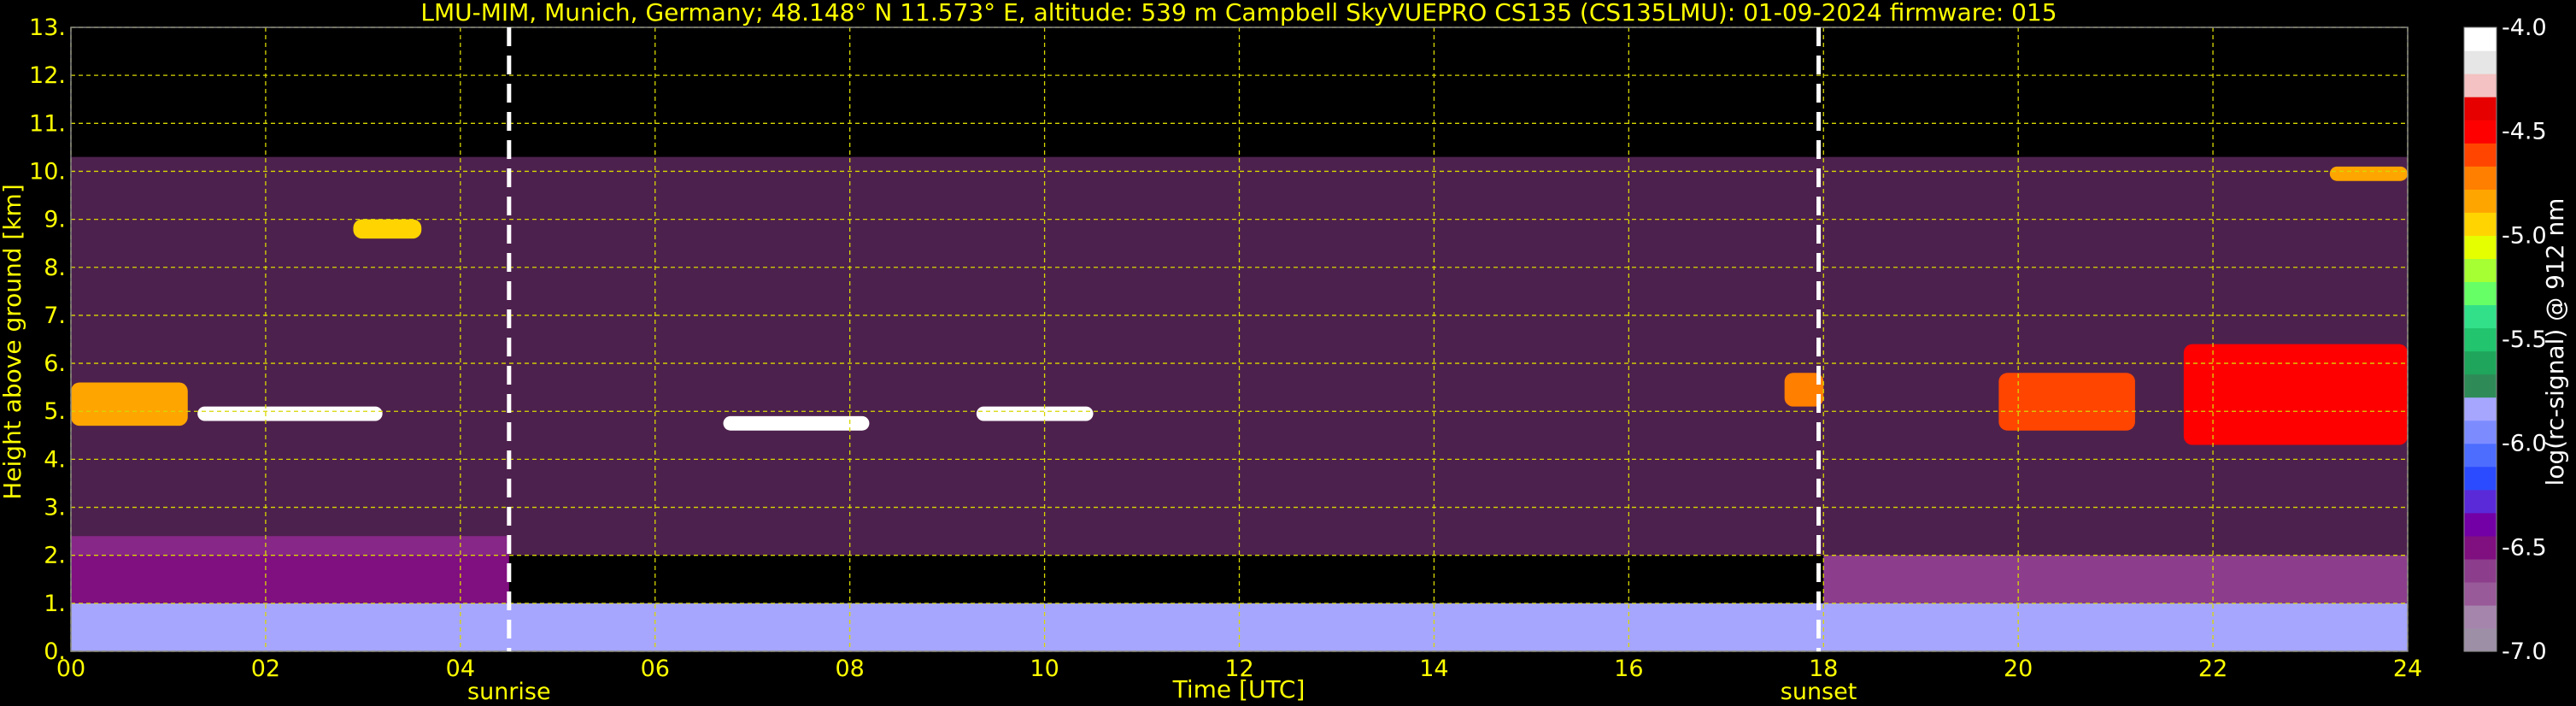  I want to click on x-tick-label: 06, so click(655, 669).